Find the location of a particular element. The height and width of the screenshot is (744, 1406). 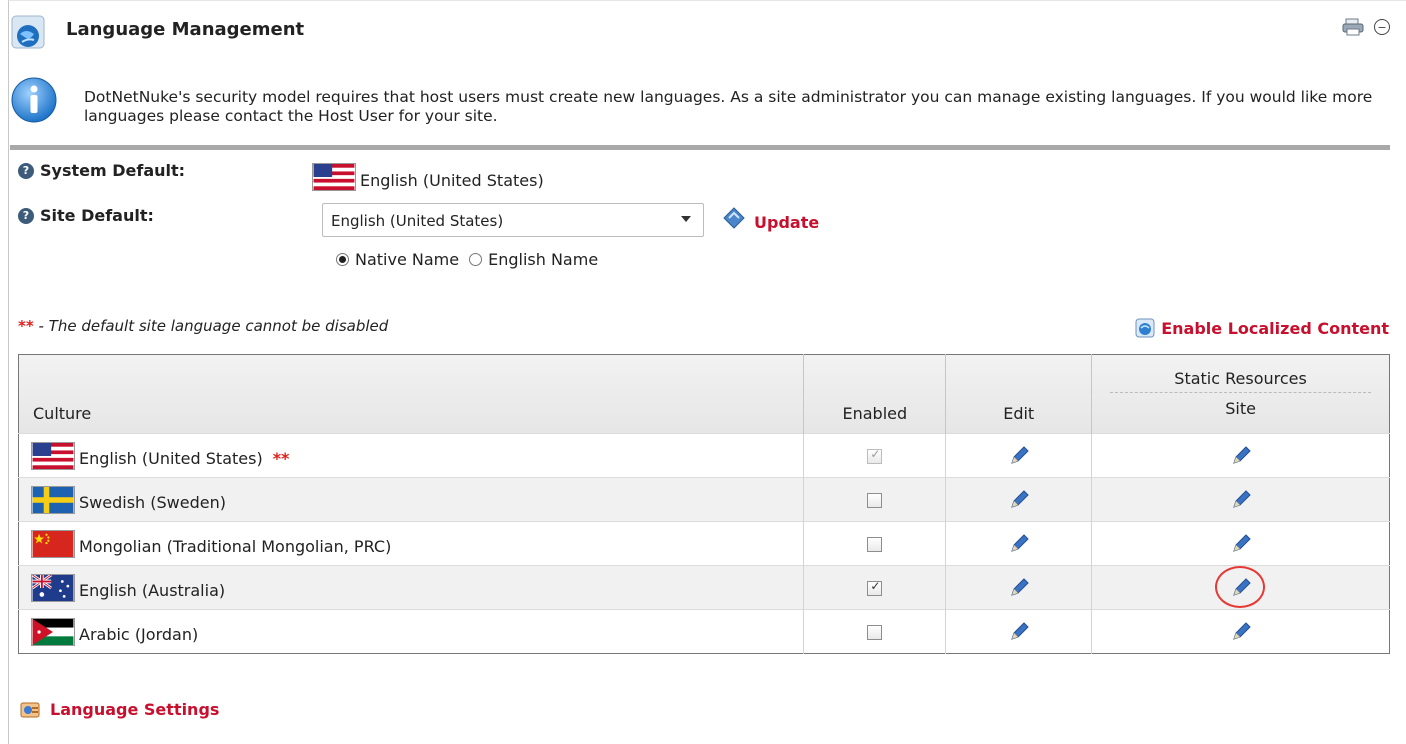

table-row: Mongolian (Traditional Mongolian, PRC) is located at coordinates (704, 543).